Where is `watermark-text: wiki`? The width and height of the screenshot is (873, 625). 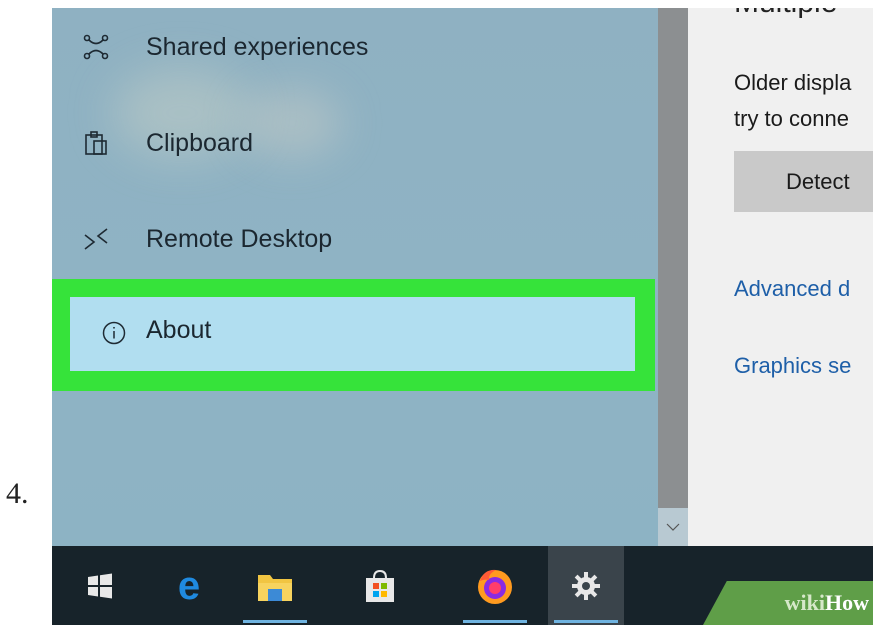
watermark-text: wiki is located at coordinates (804, 602).